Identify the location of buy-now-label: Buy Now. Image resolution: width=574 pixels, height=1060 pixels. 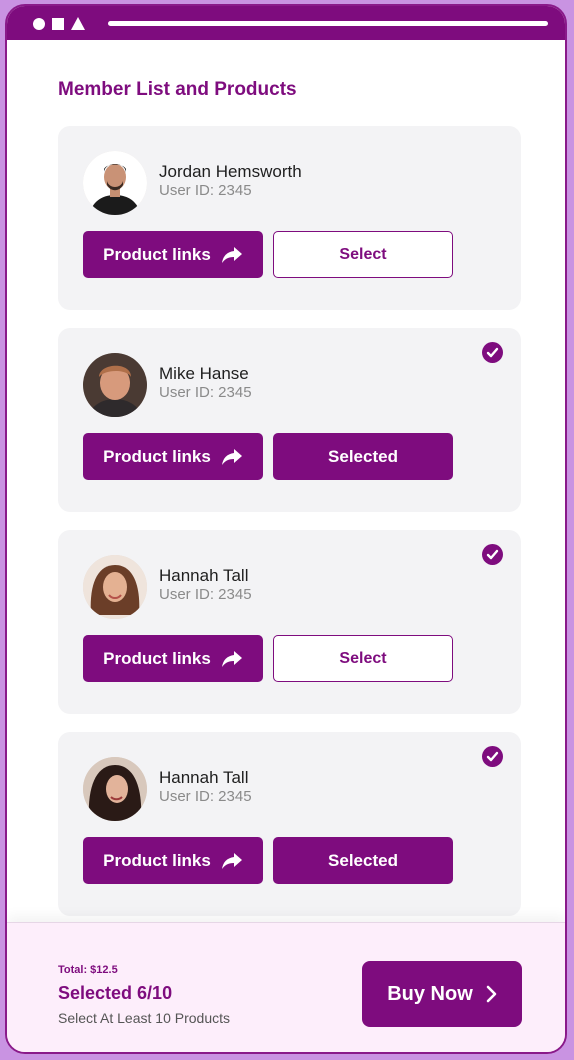
(430, 993).